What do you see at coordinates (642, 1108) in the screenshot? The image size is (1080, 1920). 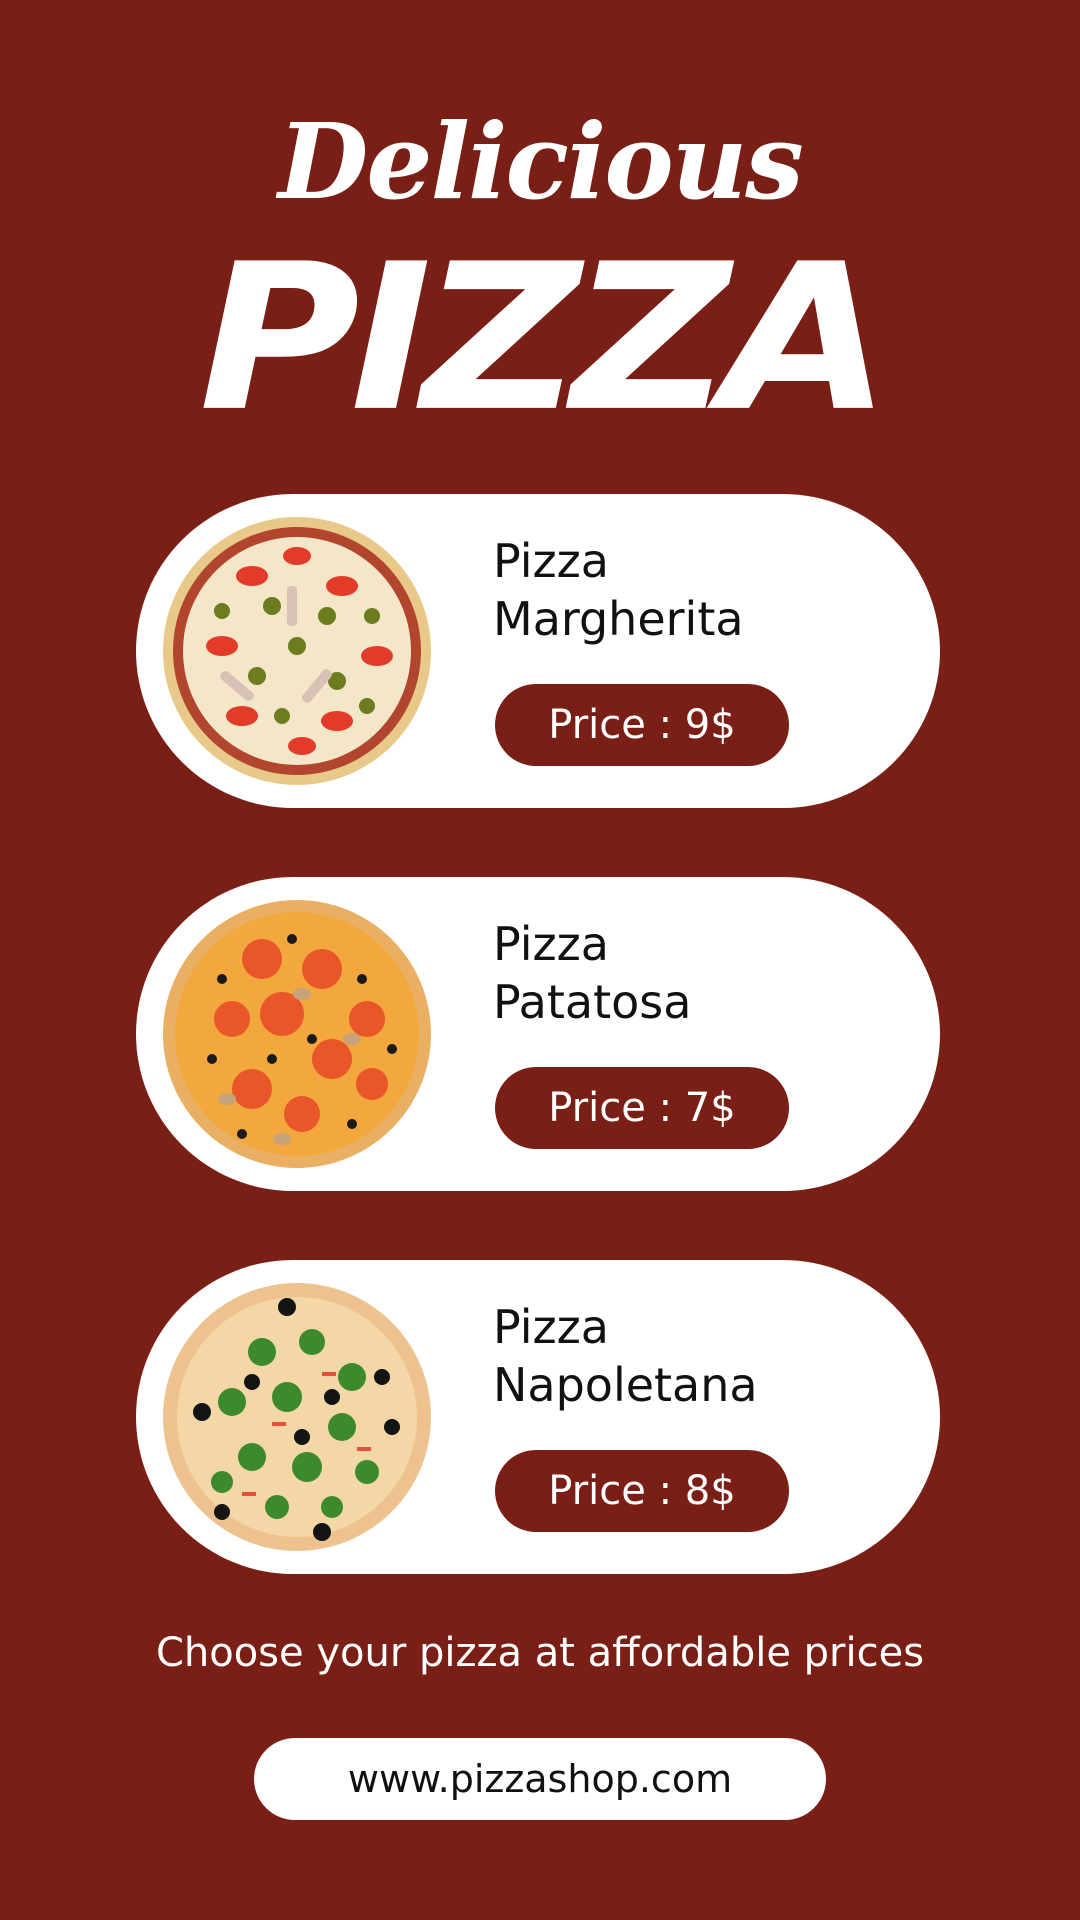 I see `price-button: Price : 7$` at bounding box center [642, 1108].